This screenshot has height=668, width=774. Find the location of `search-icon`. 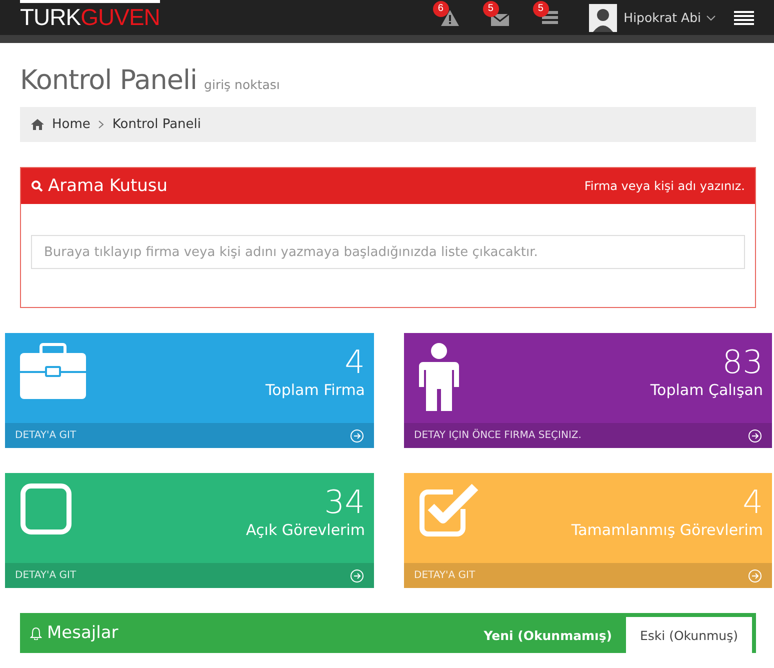

search-icon is located at coordinates (37, 186).